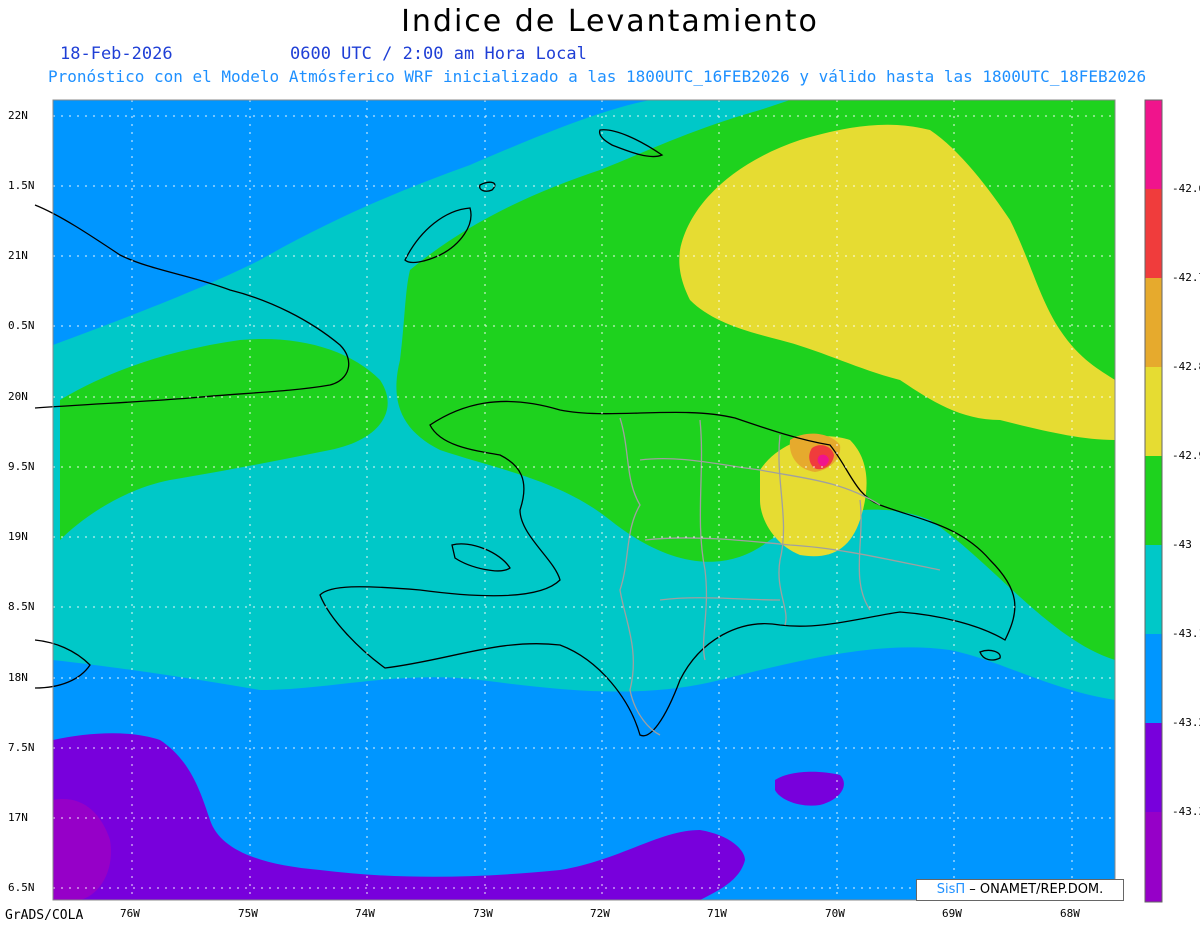 The height and width of the screenshot is (927, 1200). Describe the element at coordinates (130, 913) in the screenshot. I see `lon-label: 76W` at that location.